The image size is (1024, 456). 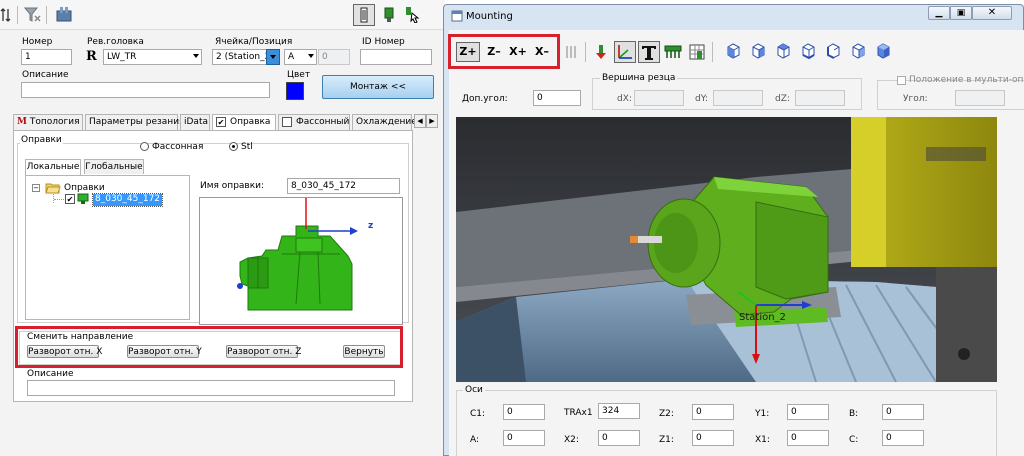 I want to click on tool-view-icon, so click(x=364, y=15).